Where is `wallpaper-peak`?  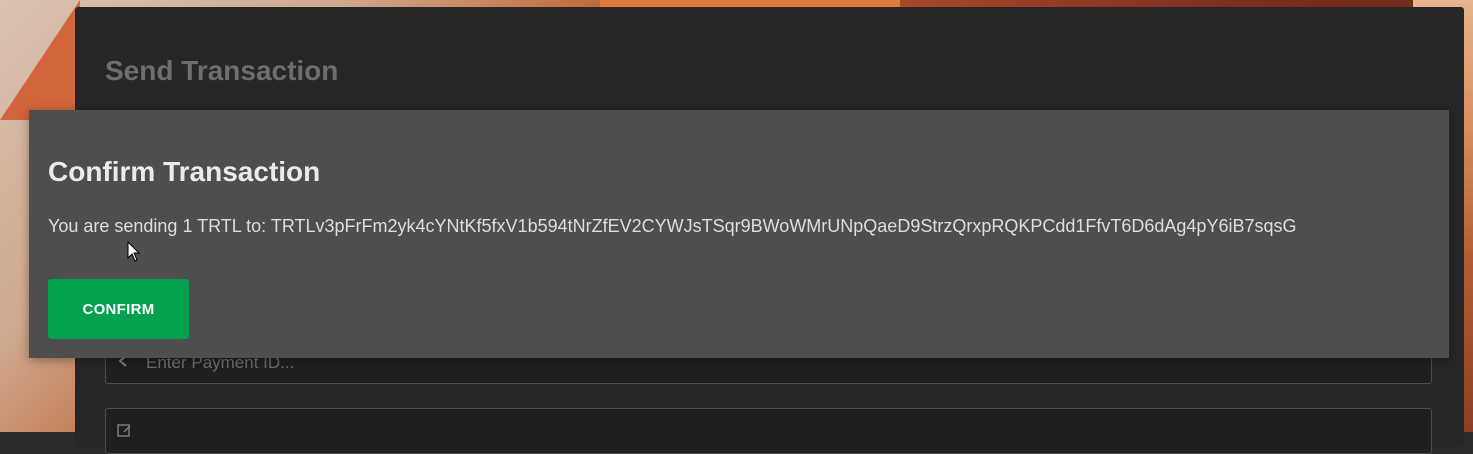 wallpaper-peak is located at coordinates (40, 60).